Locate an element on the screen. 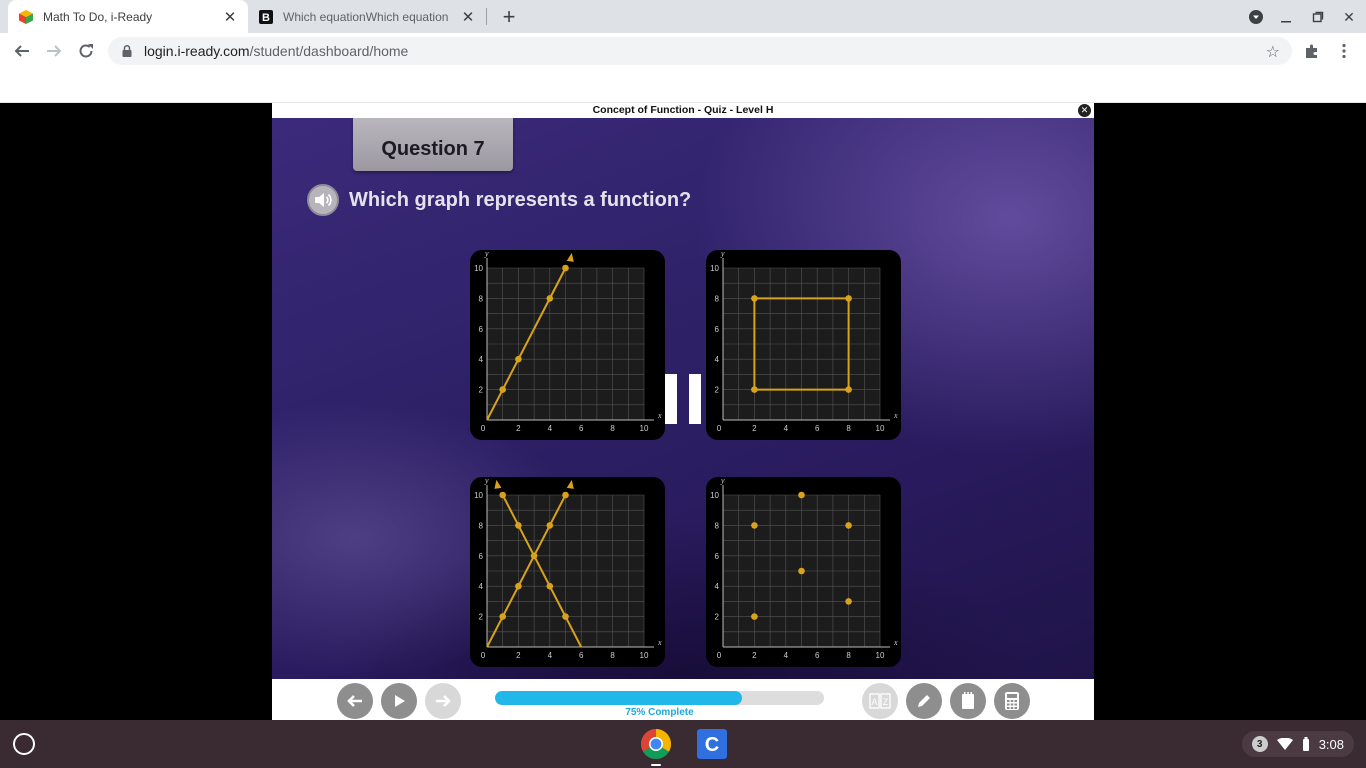 This screenshot has height=768, width=1366. chrome-app-icon is located at coordinates (656, 744).